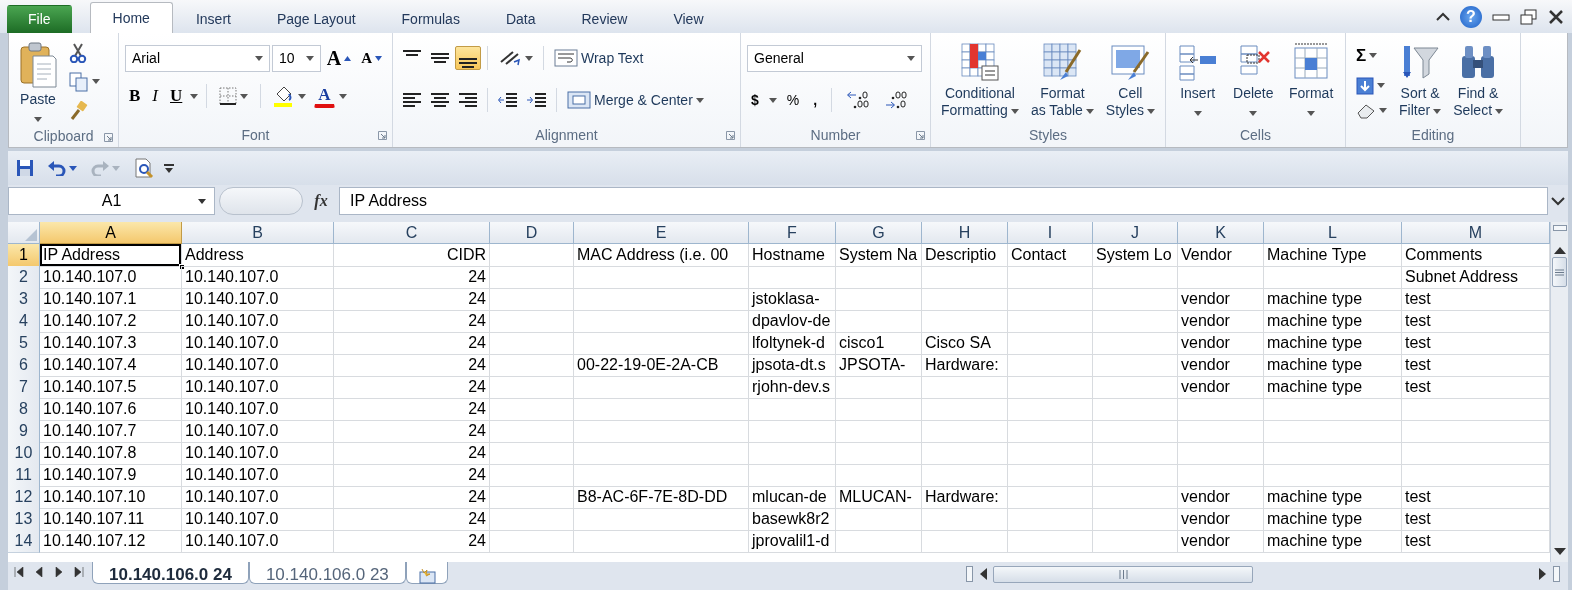  I want to click on ribbon-tab: Data, so click(520, 19).